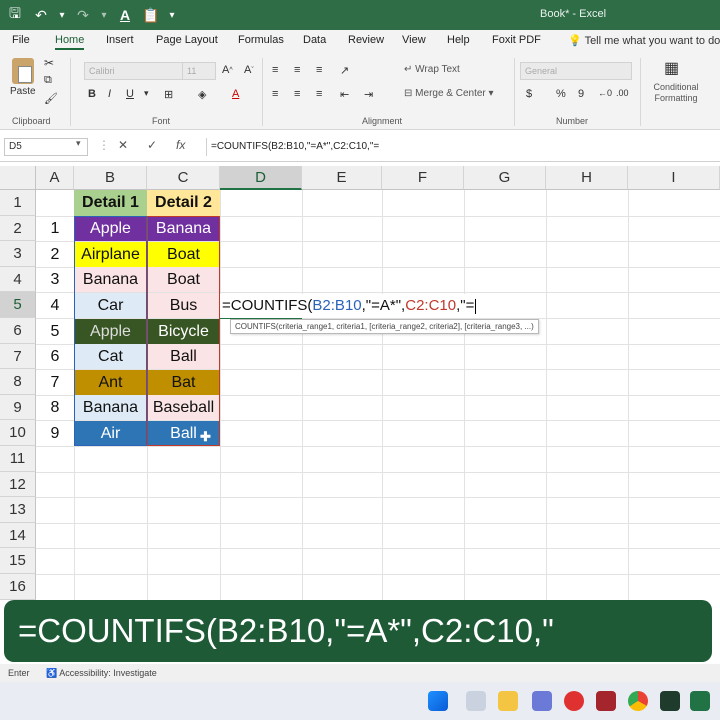 This screenshot has height=720, width=720. Describe the element at coordinates (55, 254) in the screenshot. I see `cell-a3: 2` at that location.